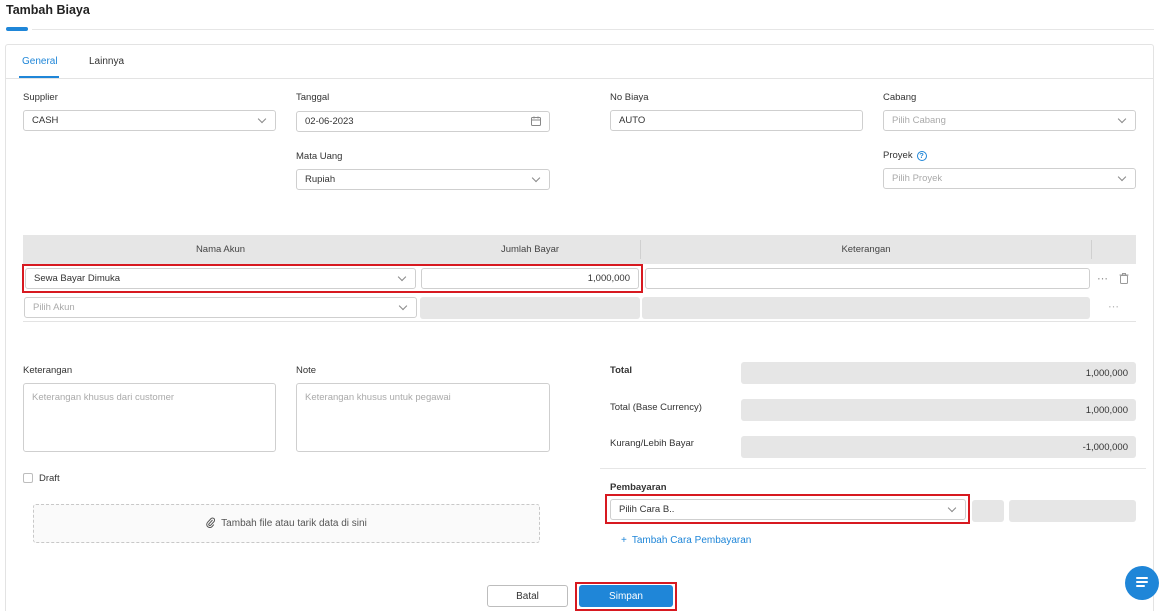  I want to click on title-divider, so click(593, 29).